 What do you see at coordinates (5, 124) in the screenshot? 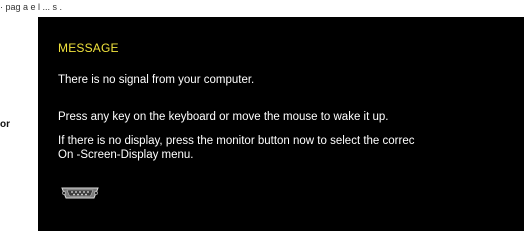
I see `side-text-fragment: or` at bounding box center [5, 124].